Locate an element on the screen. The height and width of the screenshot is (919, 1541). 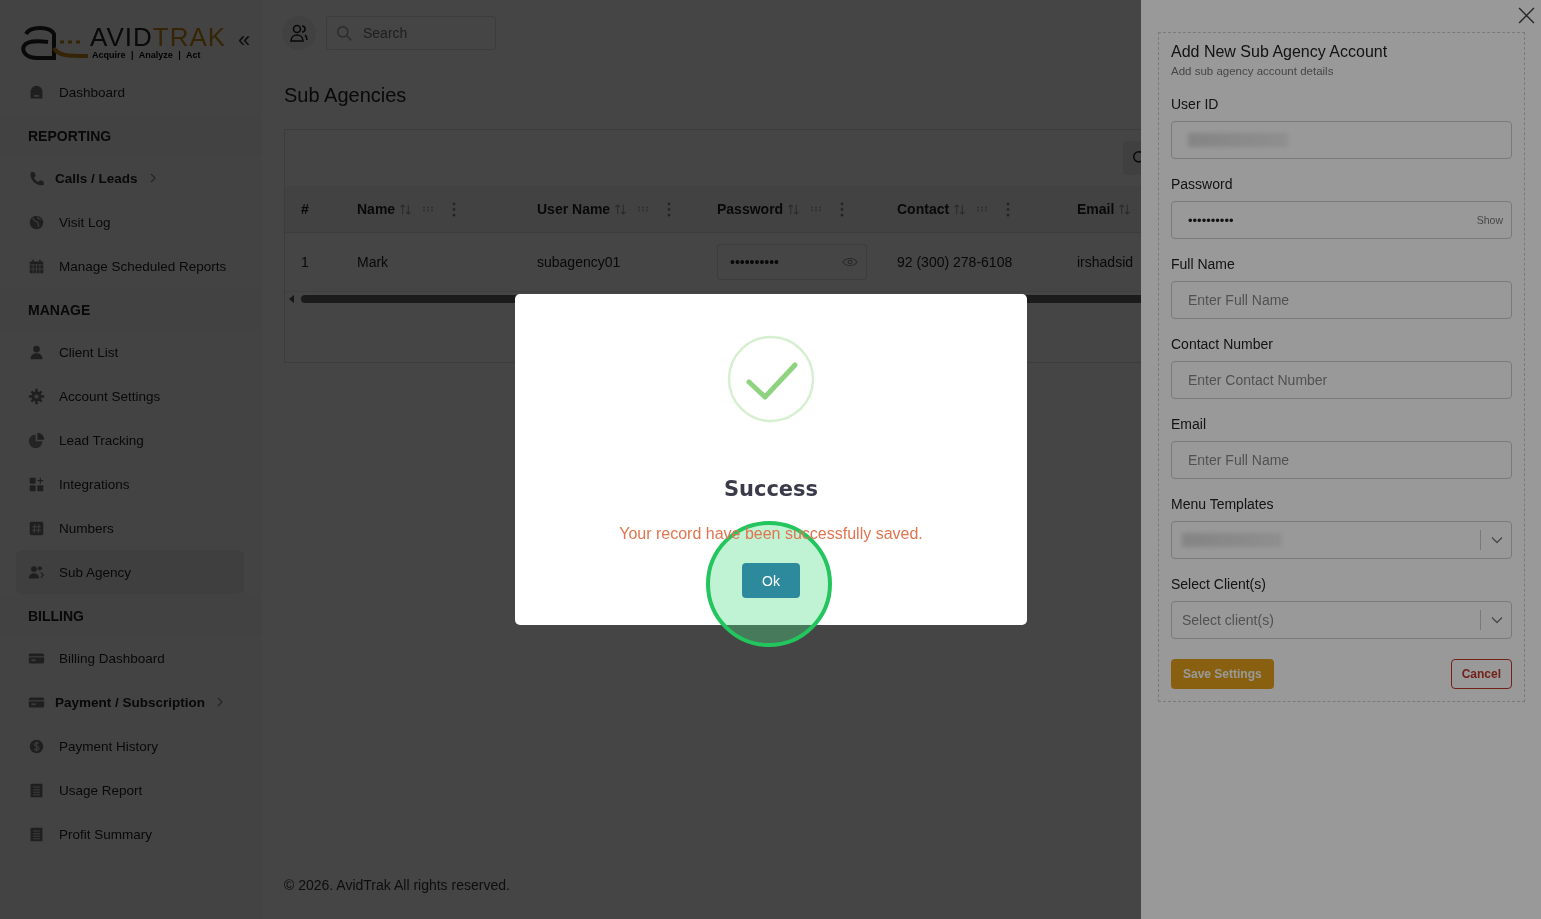
password-field: •••••••••• is located at coordinates (792, 262).